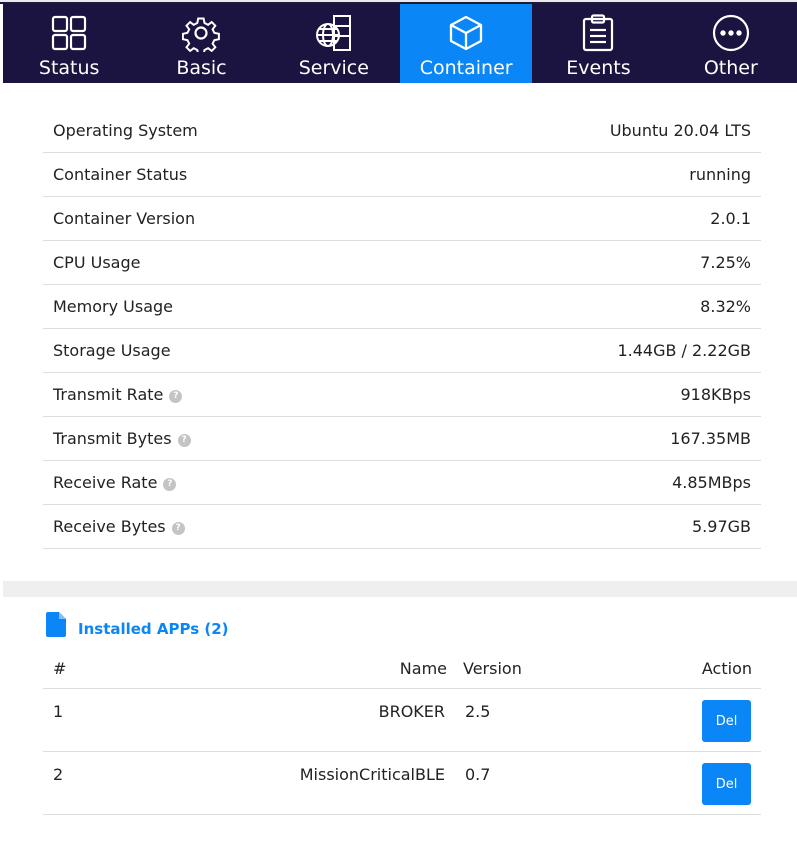 This screenshot has height=849, width=797. What do you see at coordinates (201, 33) in the screenshot?
I see `gear-icon` at bounding box center [201, 33].